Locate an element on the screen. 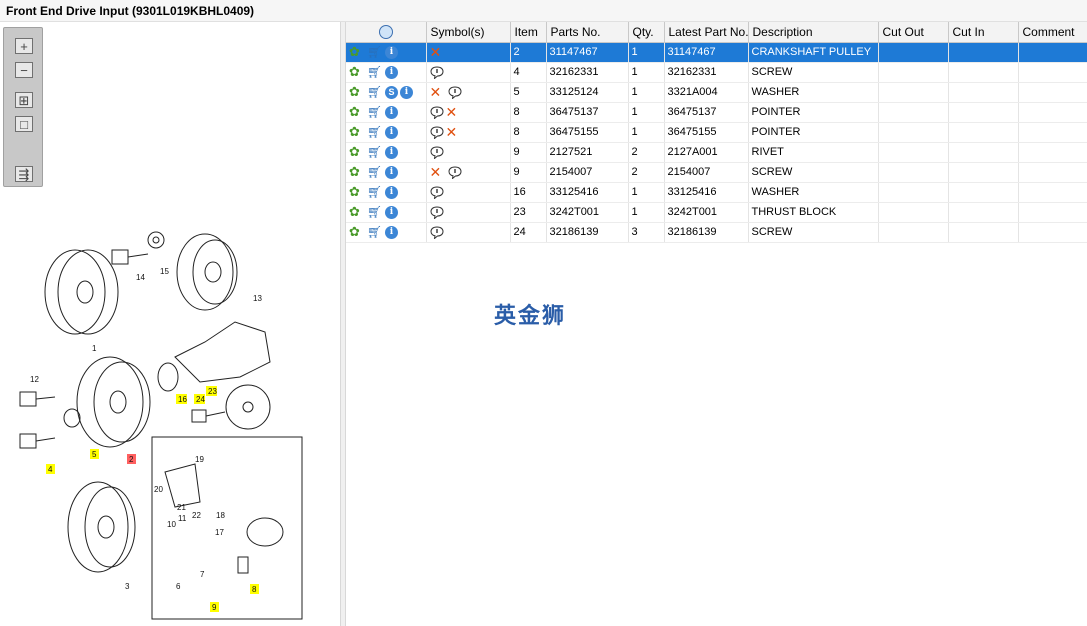 This screenshot has width=1087, height=626. callout-11: 11 is located at coordinates (182, 518).